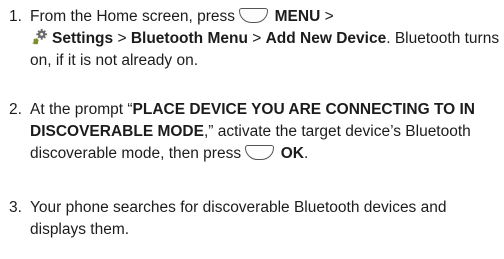  What do you see at coordinates (306, 153) in the screenshot?
I see `step-text-run: .` at bounding box center [306, 153].